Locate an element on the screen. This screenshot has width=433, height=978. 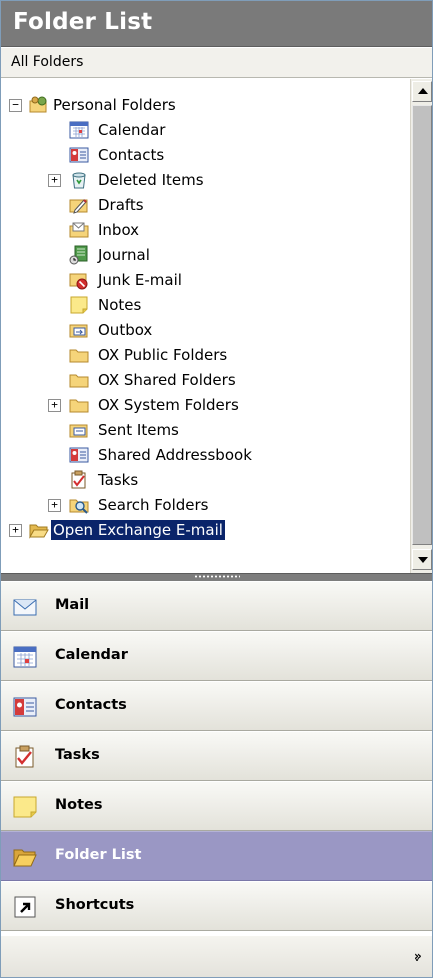
tree-item-junk-email: Junk E-mail is located at coordinates (201, 280).